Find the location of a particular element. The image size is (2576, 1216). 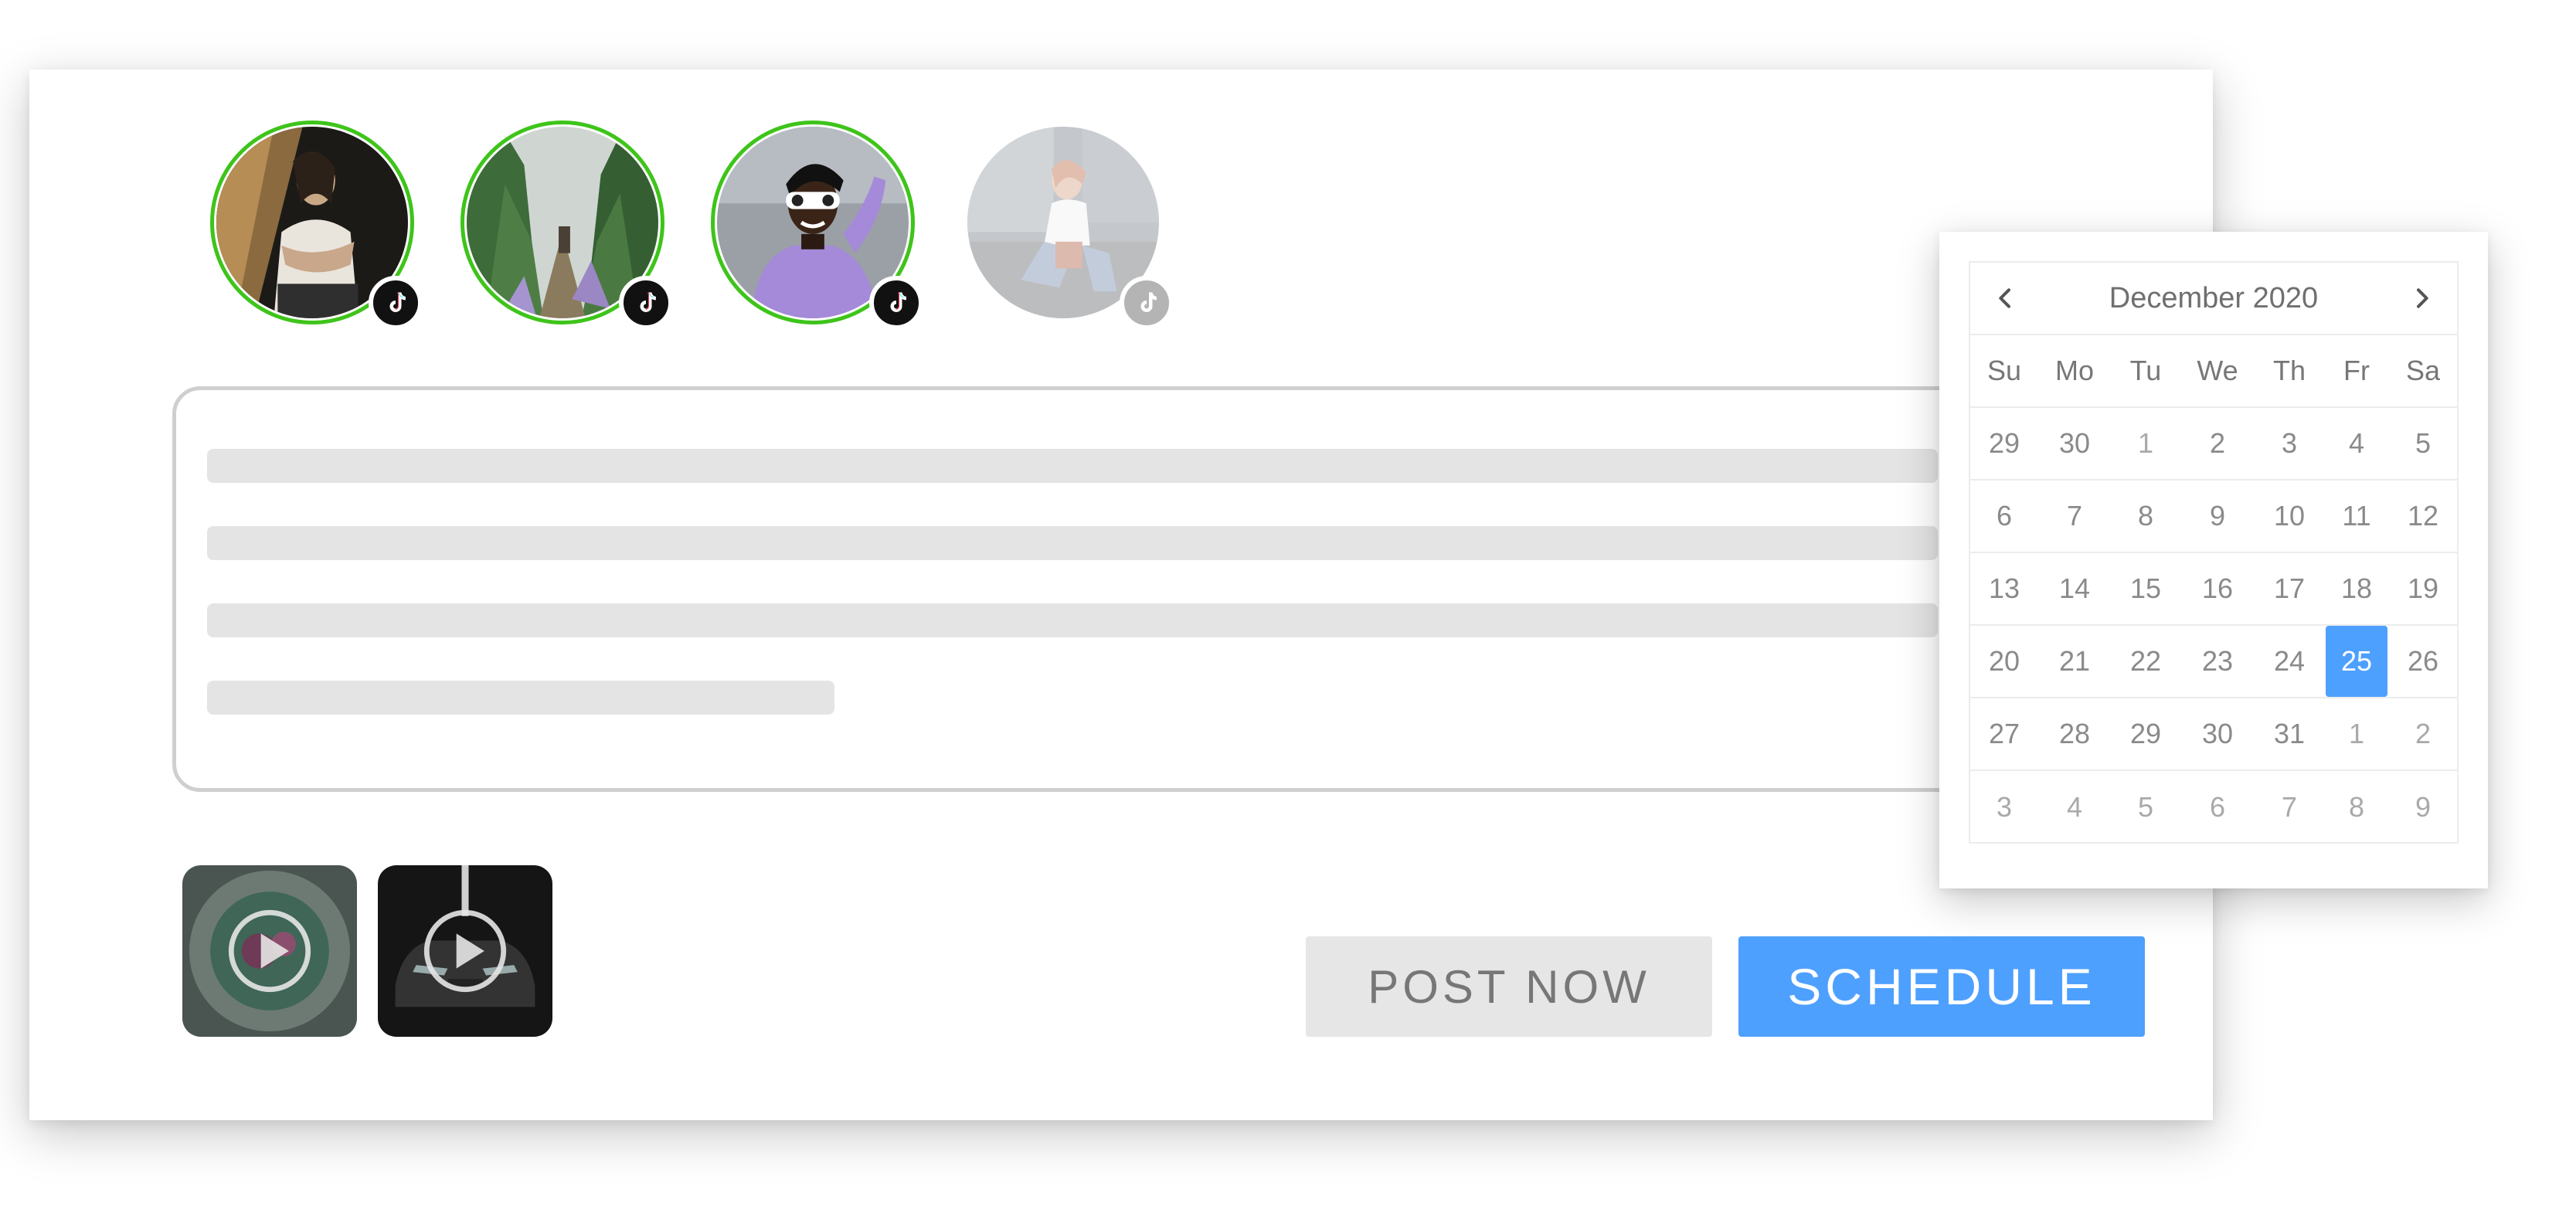

calendar-week-row: 29 30 1 2 3 4 5 is located at coordinates (2213, 444).